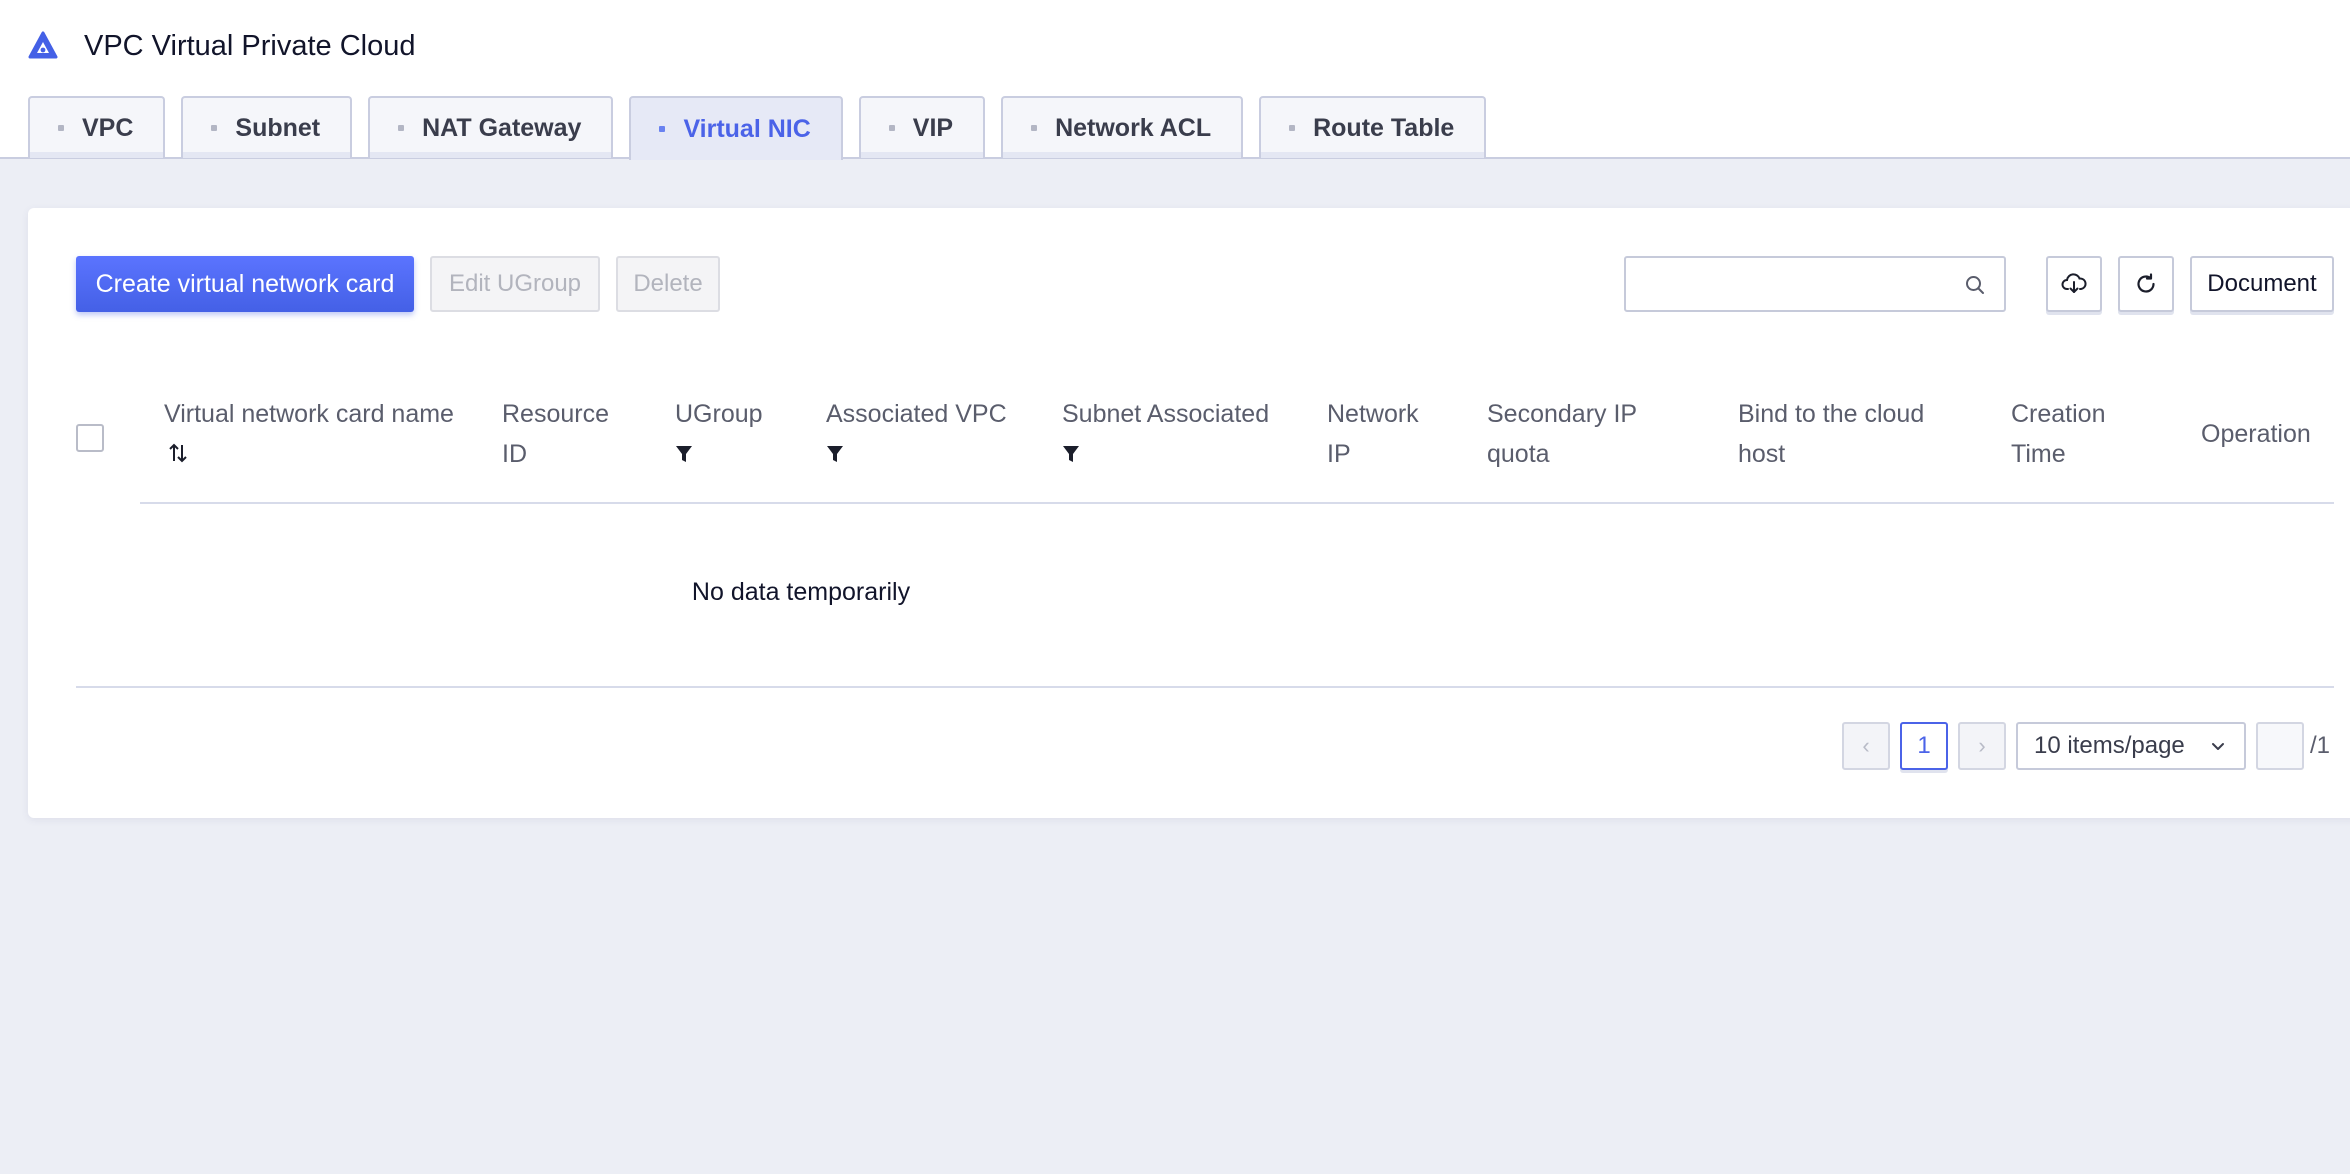 The height and width of the screenshot is (1174, 2350). Describe the element at coordinates (2320, 745) in the screenshot. I see `page-total: /1` at that location.